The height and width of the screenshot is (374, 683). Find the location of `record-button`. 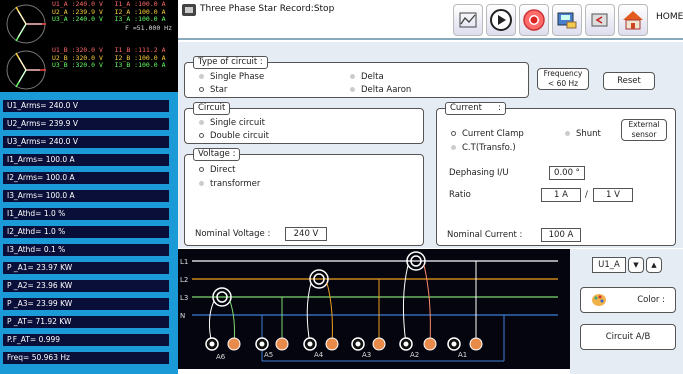

record-button is located at coordinates (534, 20).